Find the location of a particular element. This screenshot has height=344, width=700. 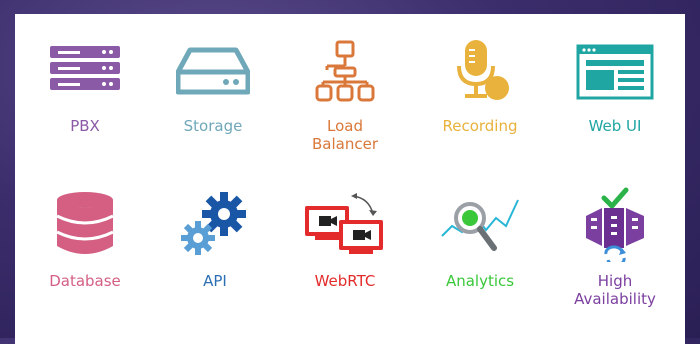

feature-label-storage: Storage is located at coordinates (213, 126).